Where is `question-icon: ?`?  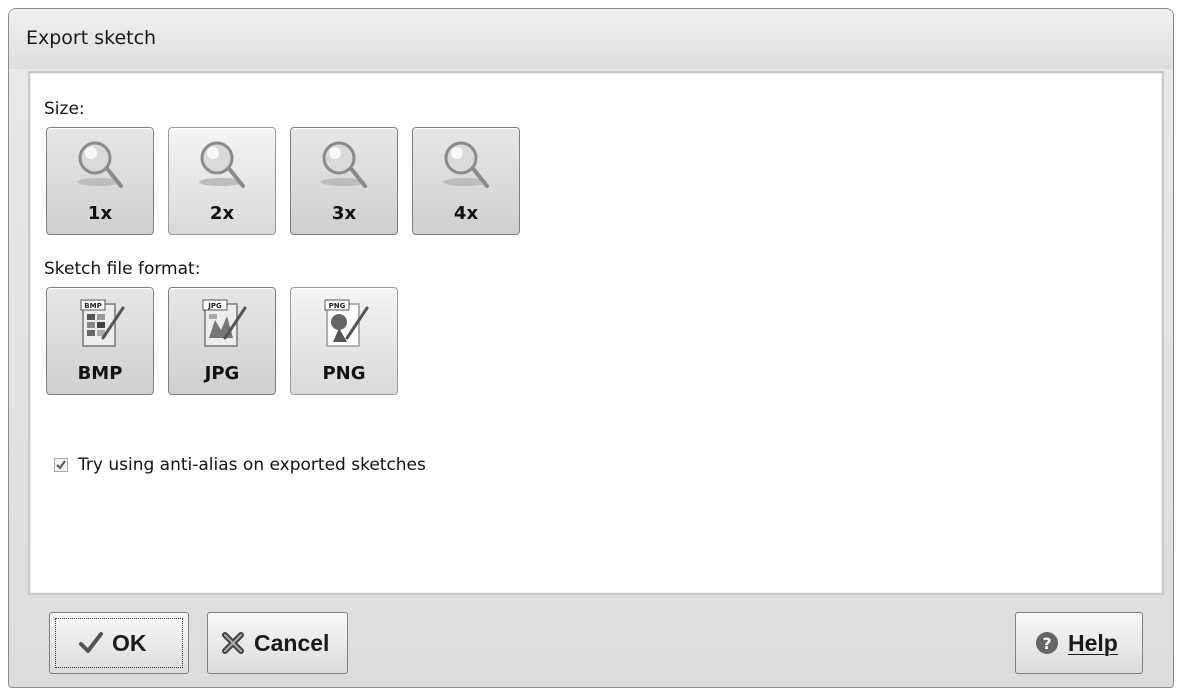 question-icon: ? is located at coordinates (1047, 643).